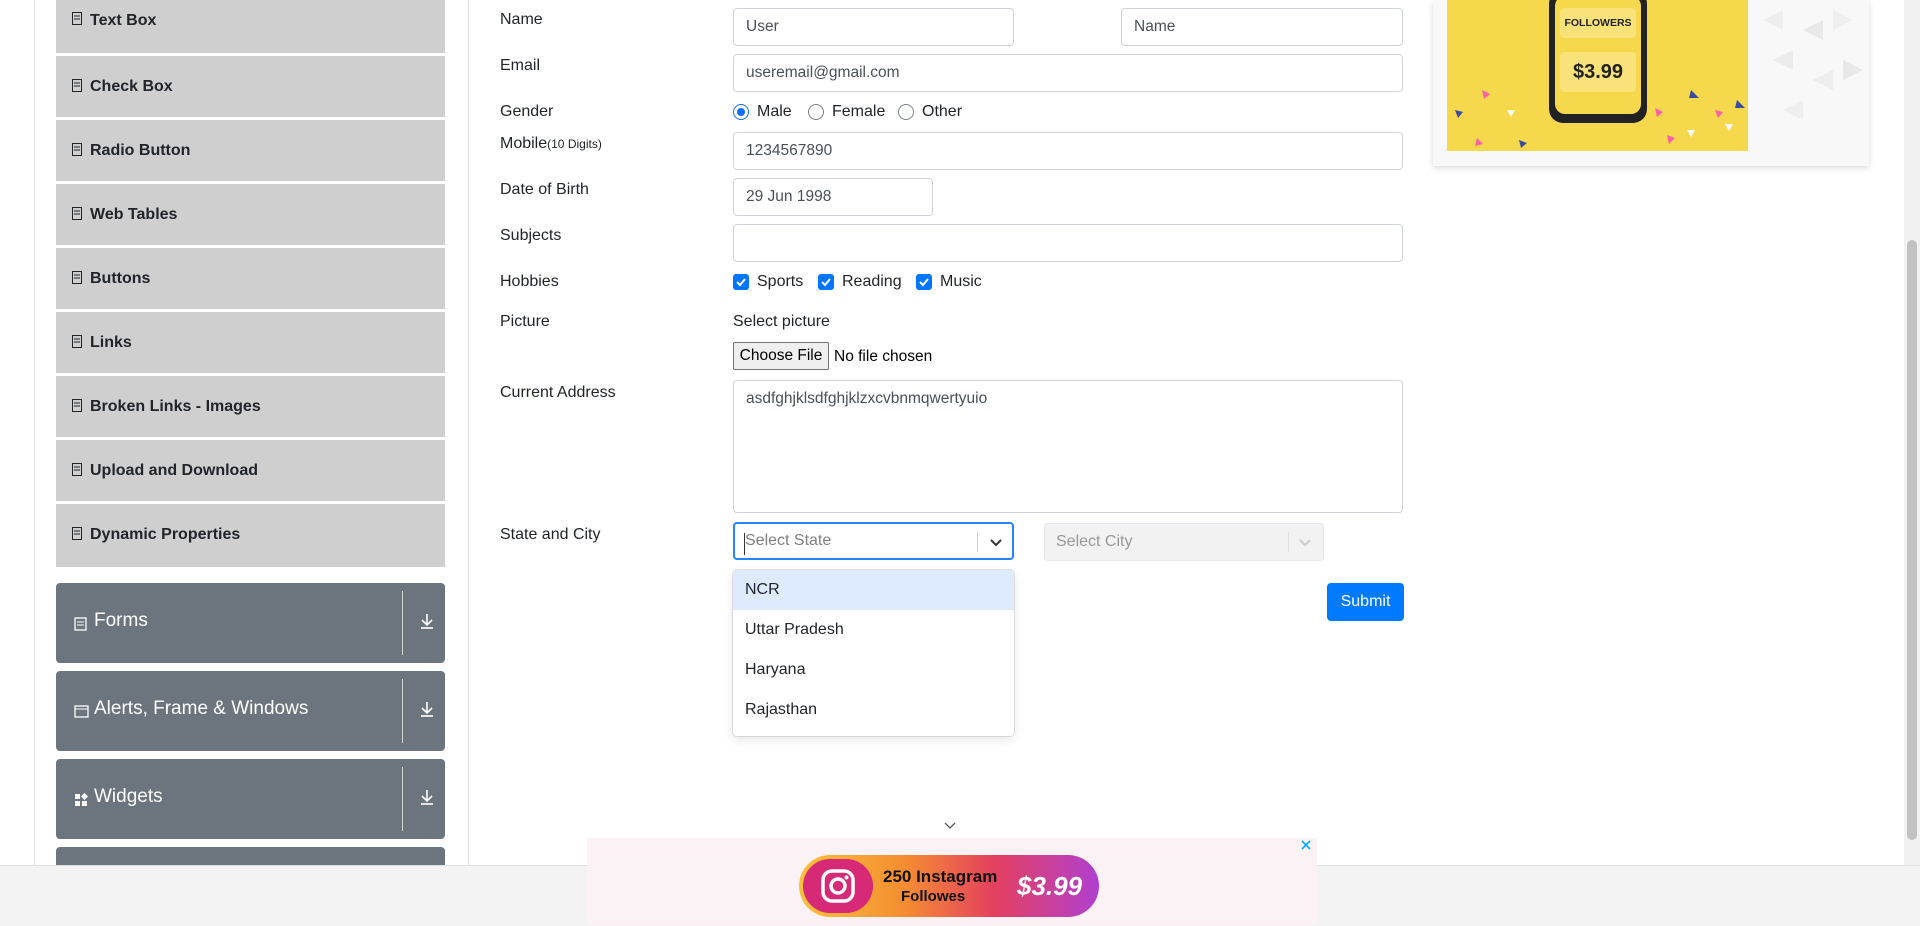 The image size is (1920, 926). What do you see at coordinates (872, 281) in the screenshot?
I see `hobby-label: Reading` at bounding box center [872, 281].